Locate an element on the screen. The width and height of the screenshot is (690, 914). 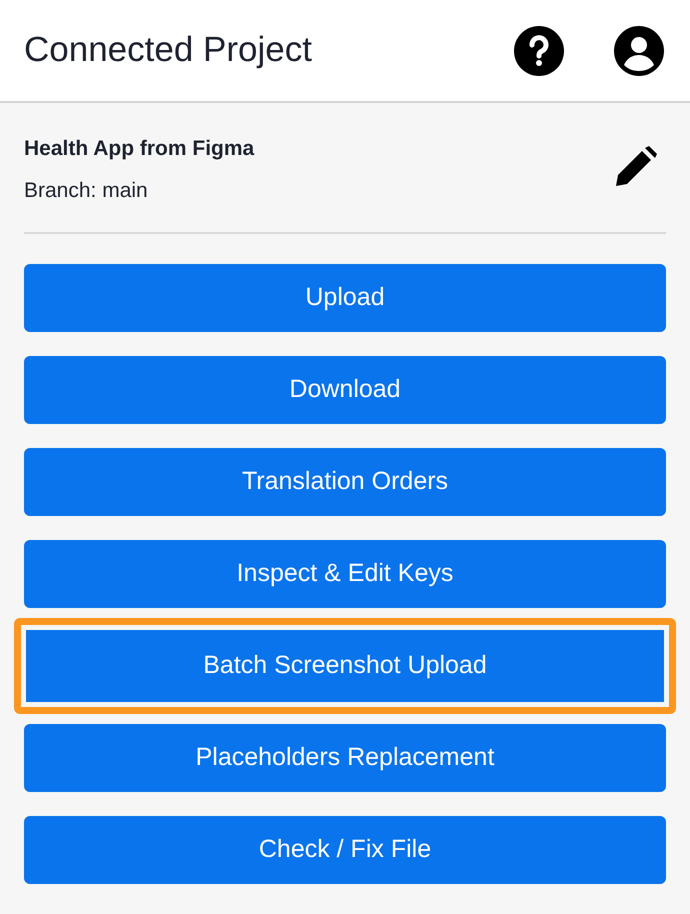
action-button: Upload is located at coordinates (345, 298).